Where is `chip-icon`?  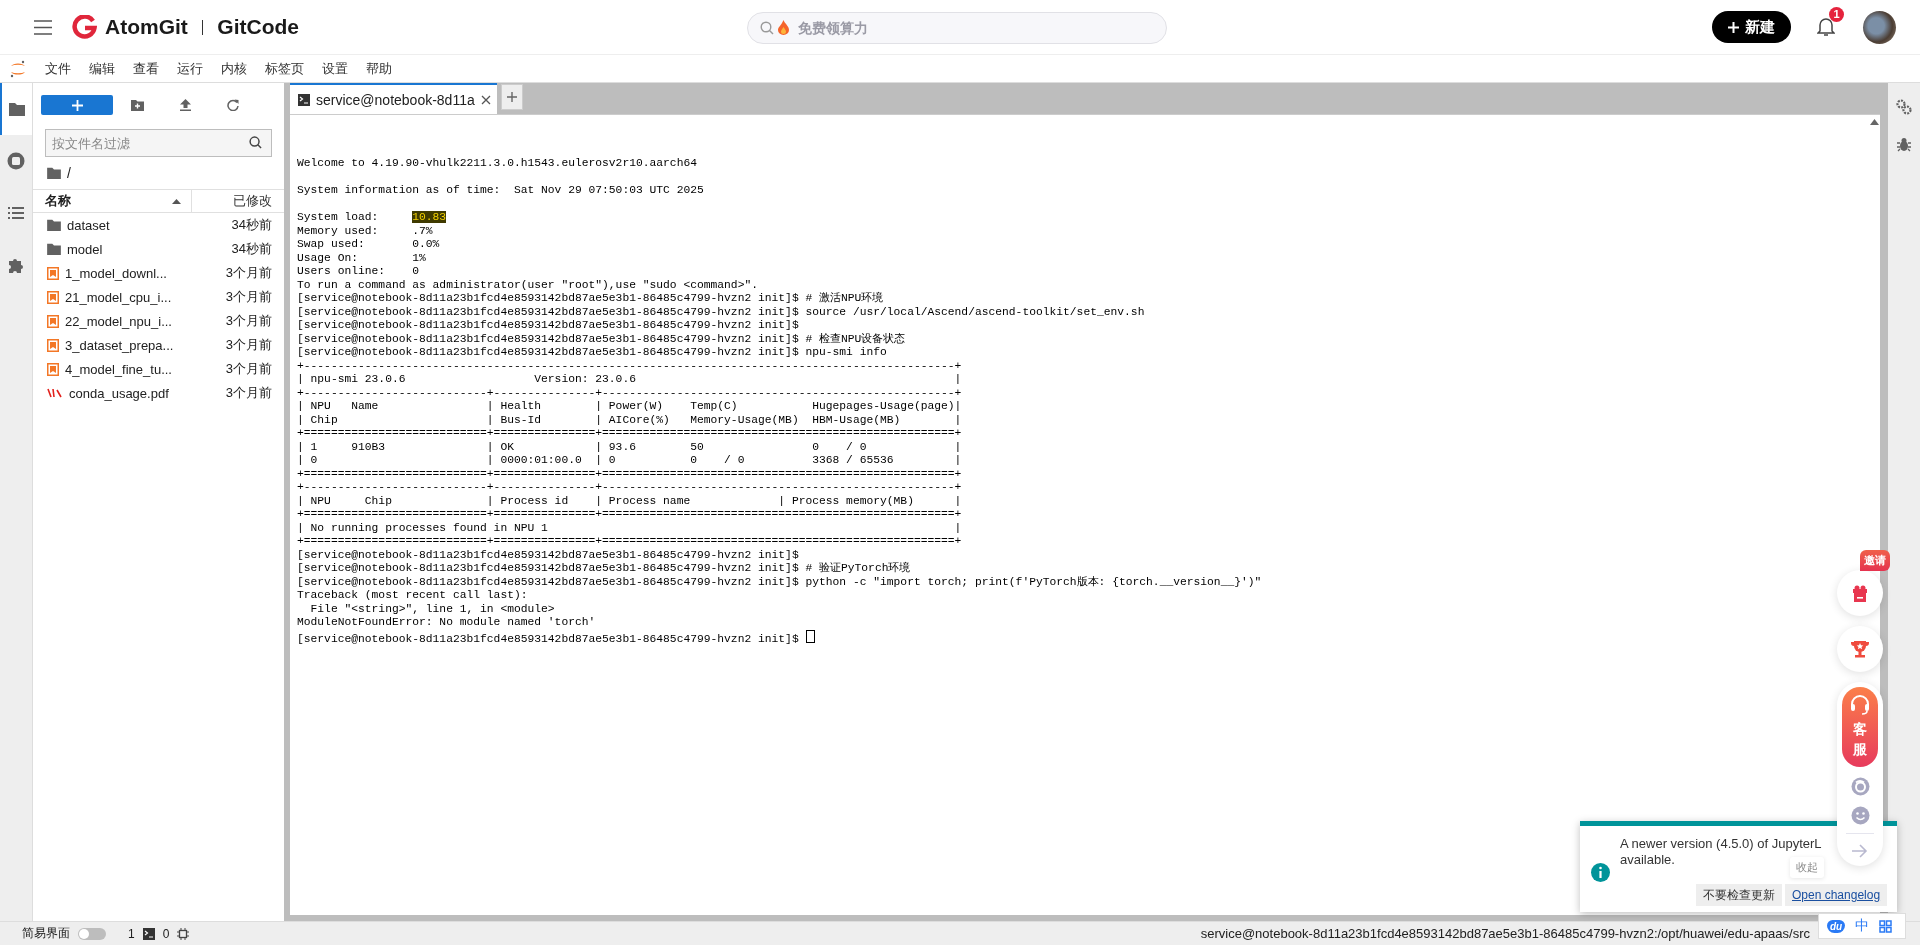
chip-icon is located at coordinates (183, 933).